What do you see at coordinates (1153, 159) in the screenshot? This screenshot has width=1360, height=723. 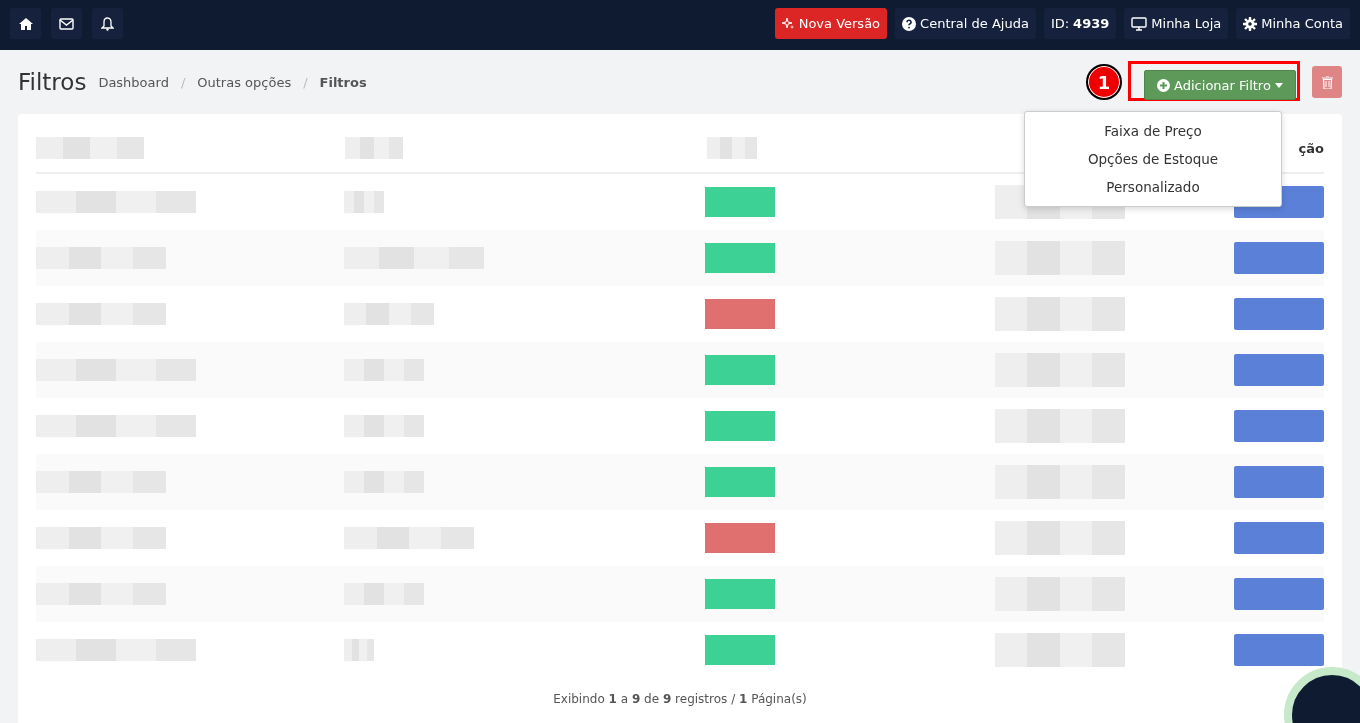 I see `menu-item: Opções de Estoque` at bounding box center [1153, 159].